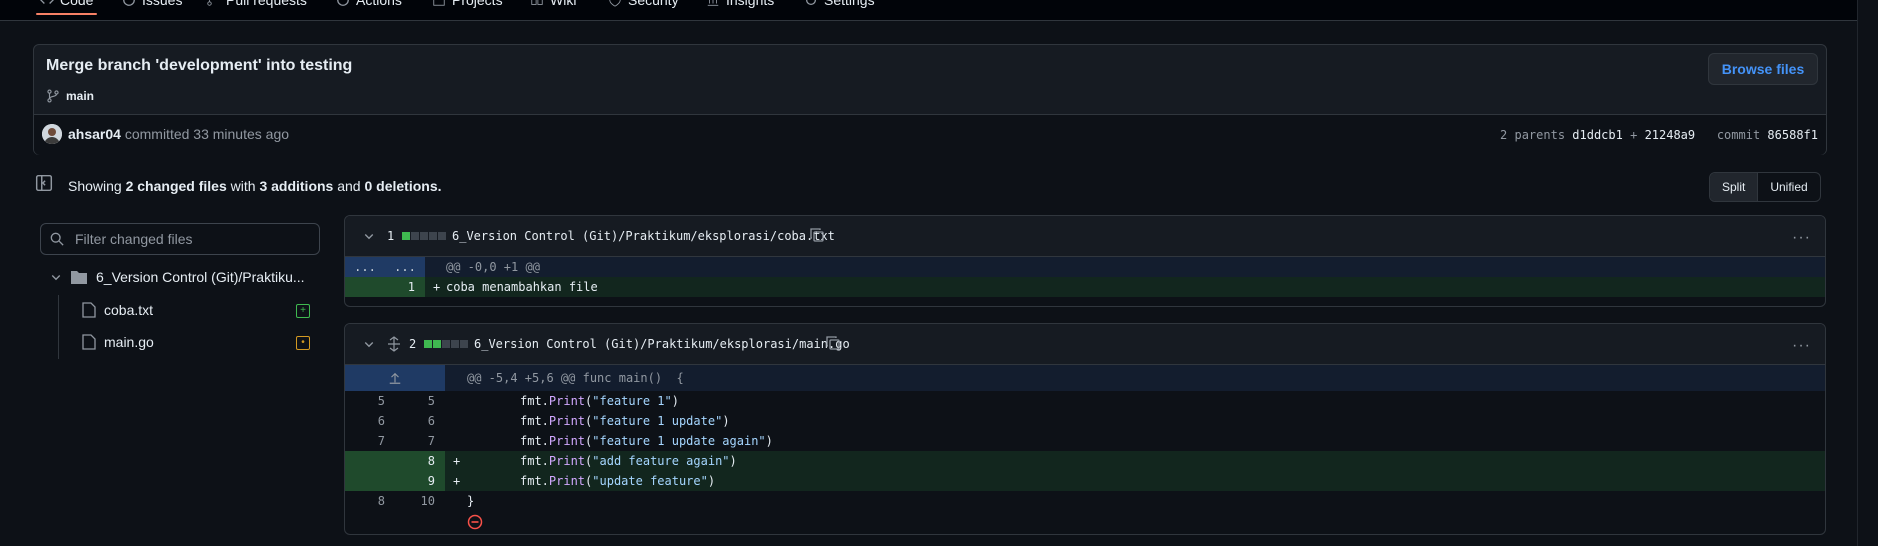 Image resolution: width=1878 pixels, height=546 pixels. I want to click on avatar, so click(52, 134).